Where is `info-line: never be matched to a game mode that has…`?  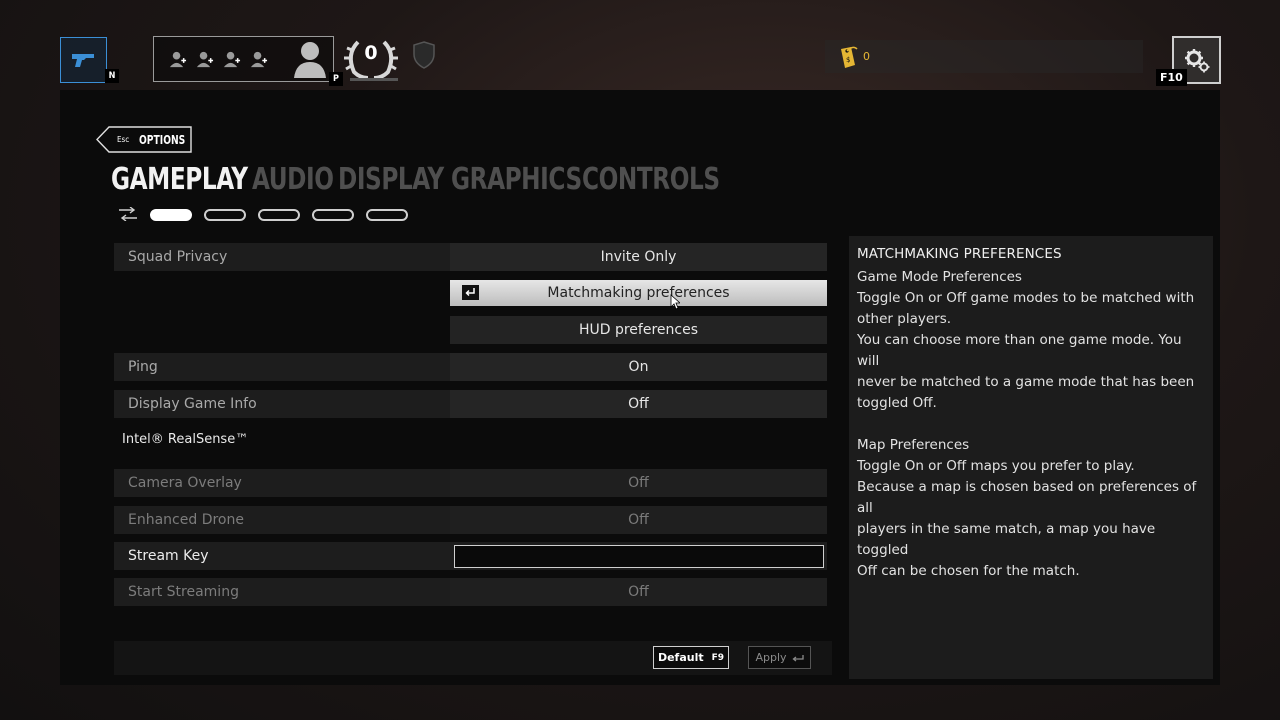
info-line: never be matched to a game mode that has… is located at coordinates (1026, 382).